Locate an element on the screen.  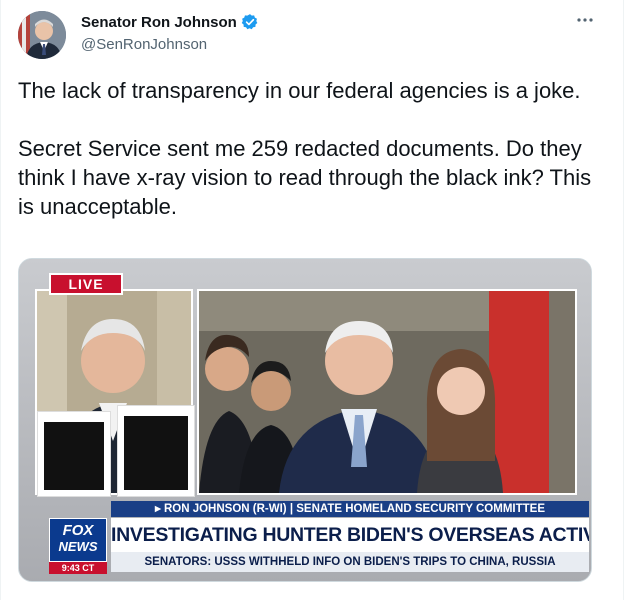
broadcast-clock: 9:43 CT is located at coordinates (78, 568).